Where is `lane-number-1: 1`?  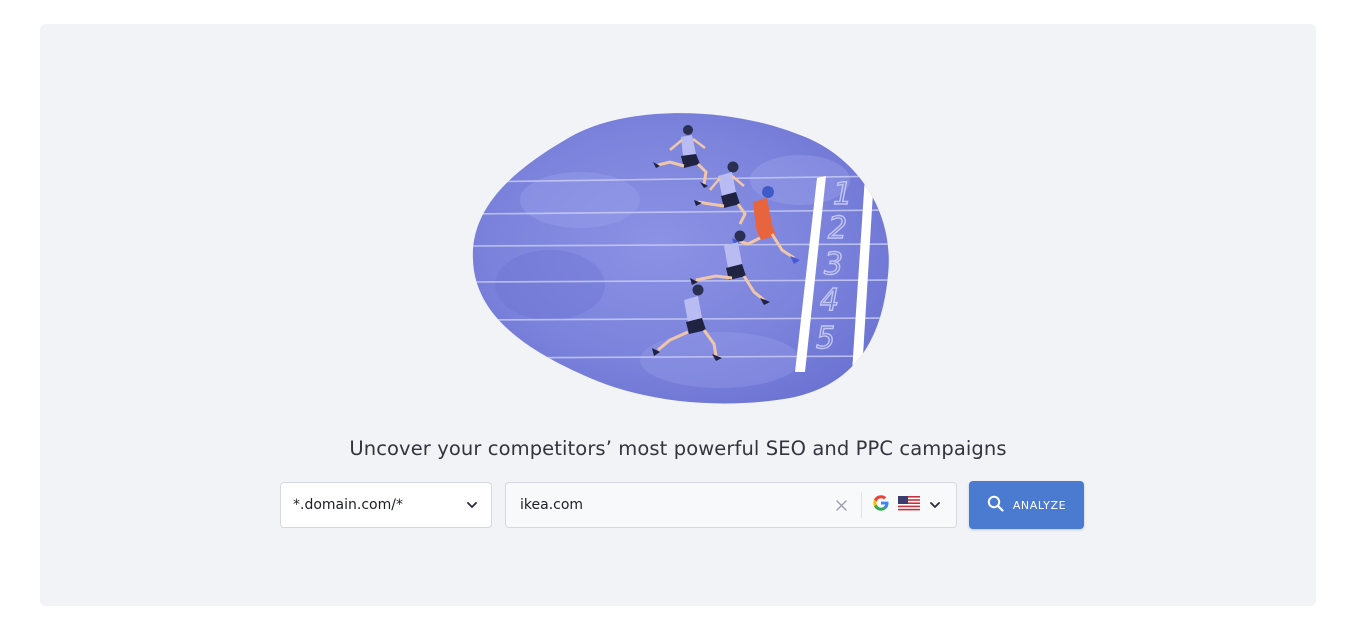
lane-number-1: 1 is located at coordinates (842, 194).